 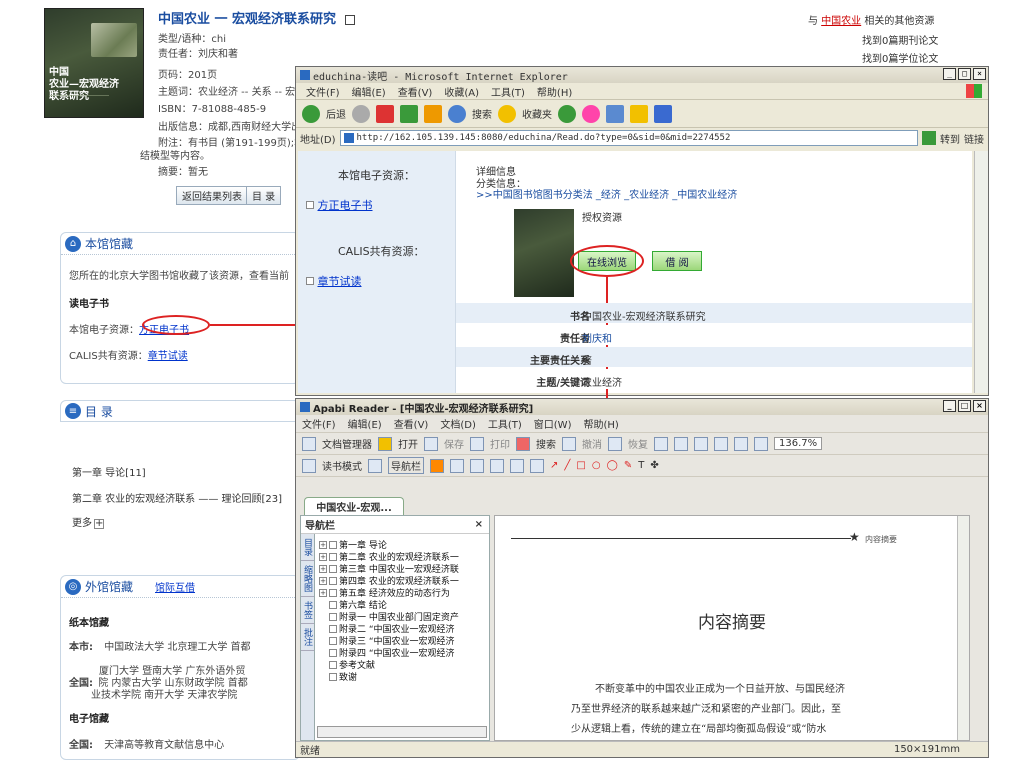 I want to click on folder-icon, so click(x=639, y=113).